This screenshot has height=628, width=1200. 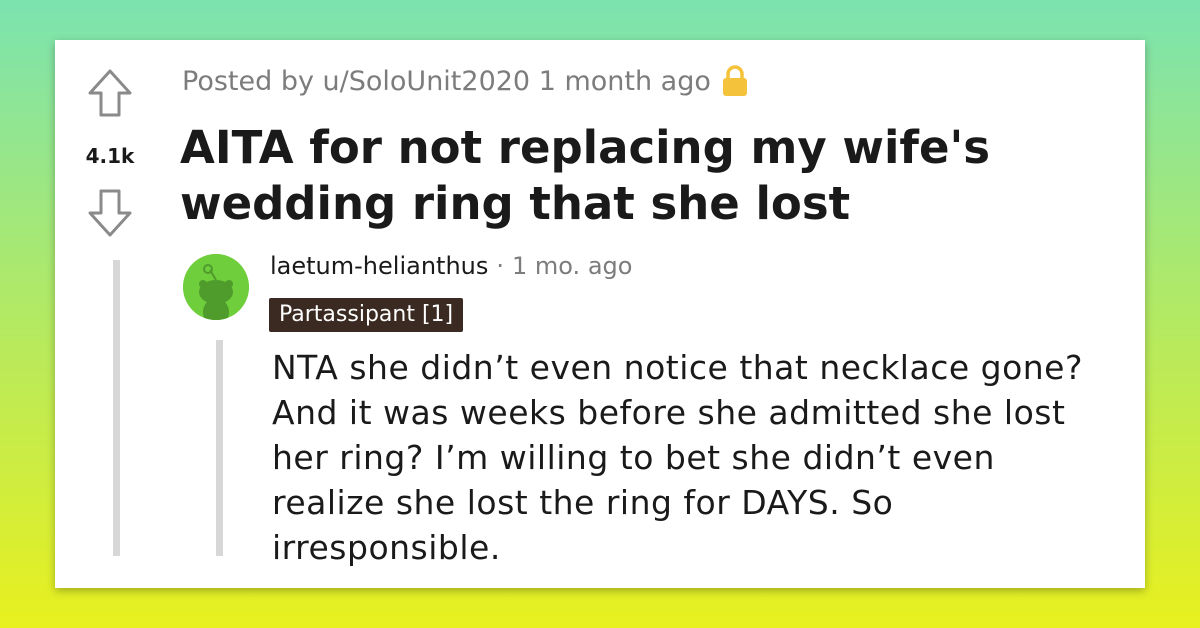 What do you see at coordinates (624, 81) in the screenshot?
I see `post-time: 1 month ago` at bounding box center [624, 81].